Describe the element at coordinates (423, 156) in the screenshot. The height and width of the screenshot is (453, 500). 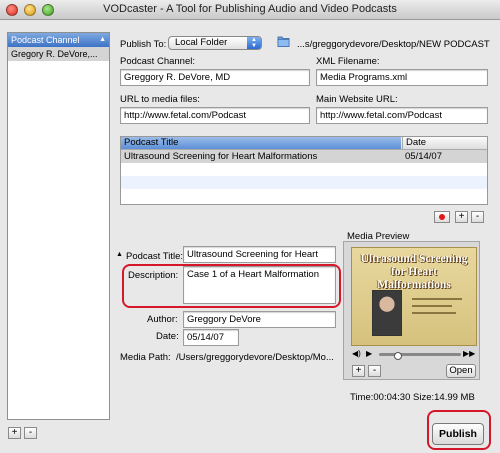
I see `episode-date-cell: 05/14/07` at that location.